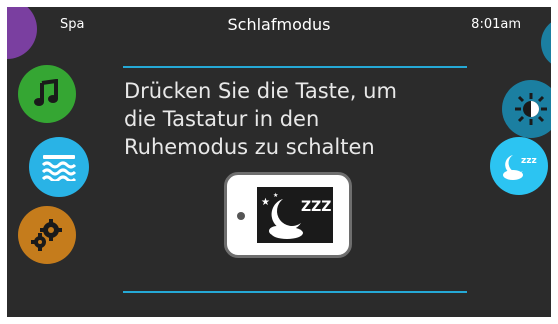  Describe the element at coordinates (279, 24) in the screenshot. I see `page-title: Schlafmodus` at that location.